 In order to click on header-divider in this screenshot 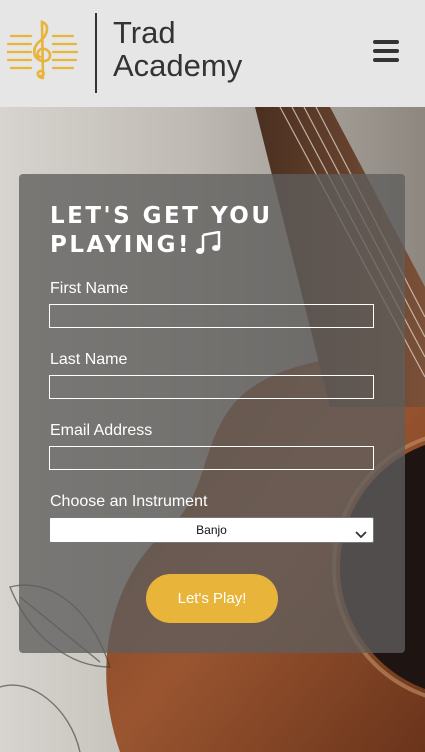, I will do `click(96, 53)`.